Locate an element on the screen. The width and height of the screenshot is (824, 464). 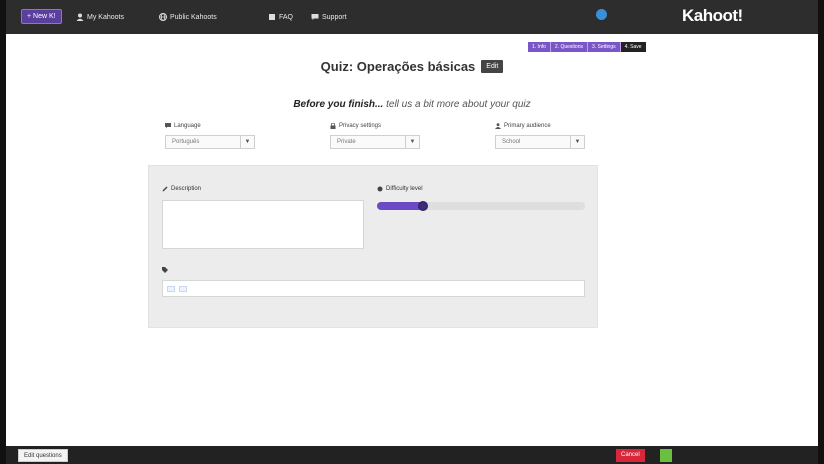
dot-icon is located at coordinates (380, 189).